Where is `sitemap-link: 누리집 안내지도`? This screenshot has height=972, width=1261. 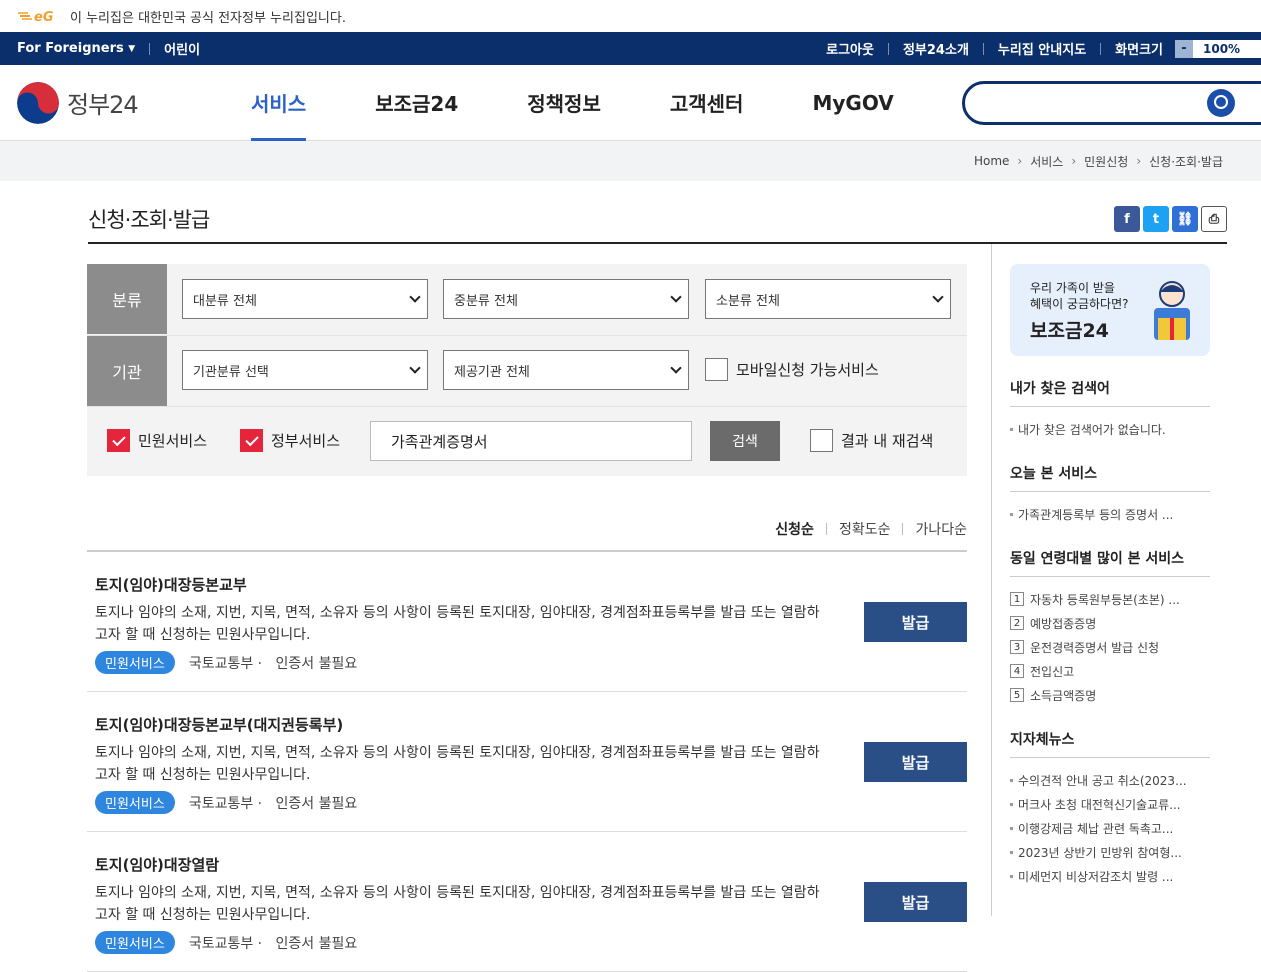
sitemap-link: 누리집 안내지도 is located at coordinates (1042, 48).